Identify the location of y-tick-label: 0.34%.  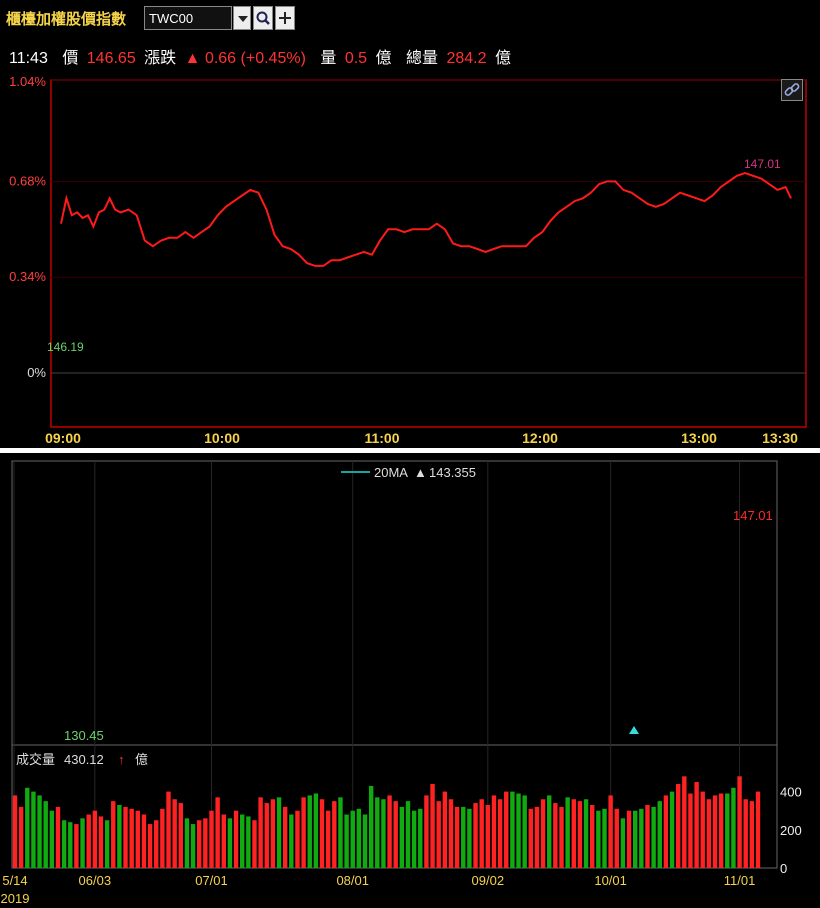
(27, 276).